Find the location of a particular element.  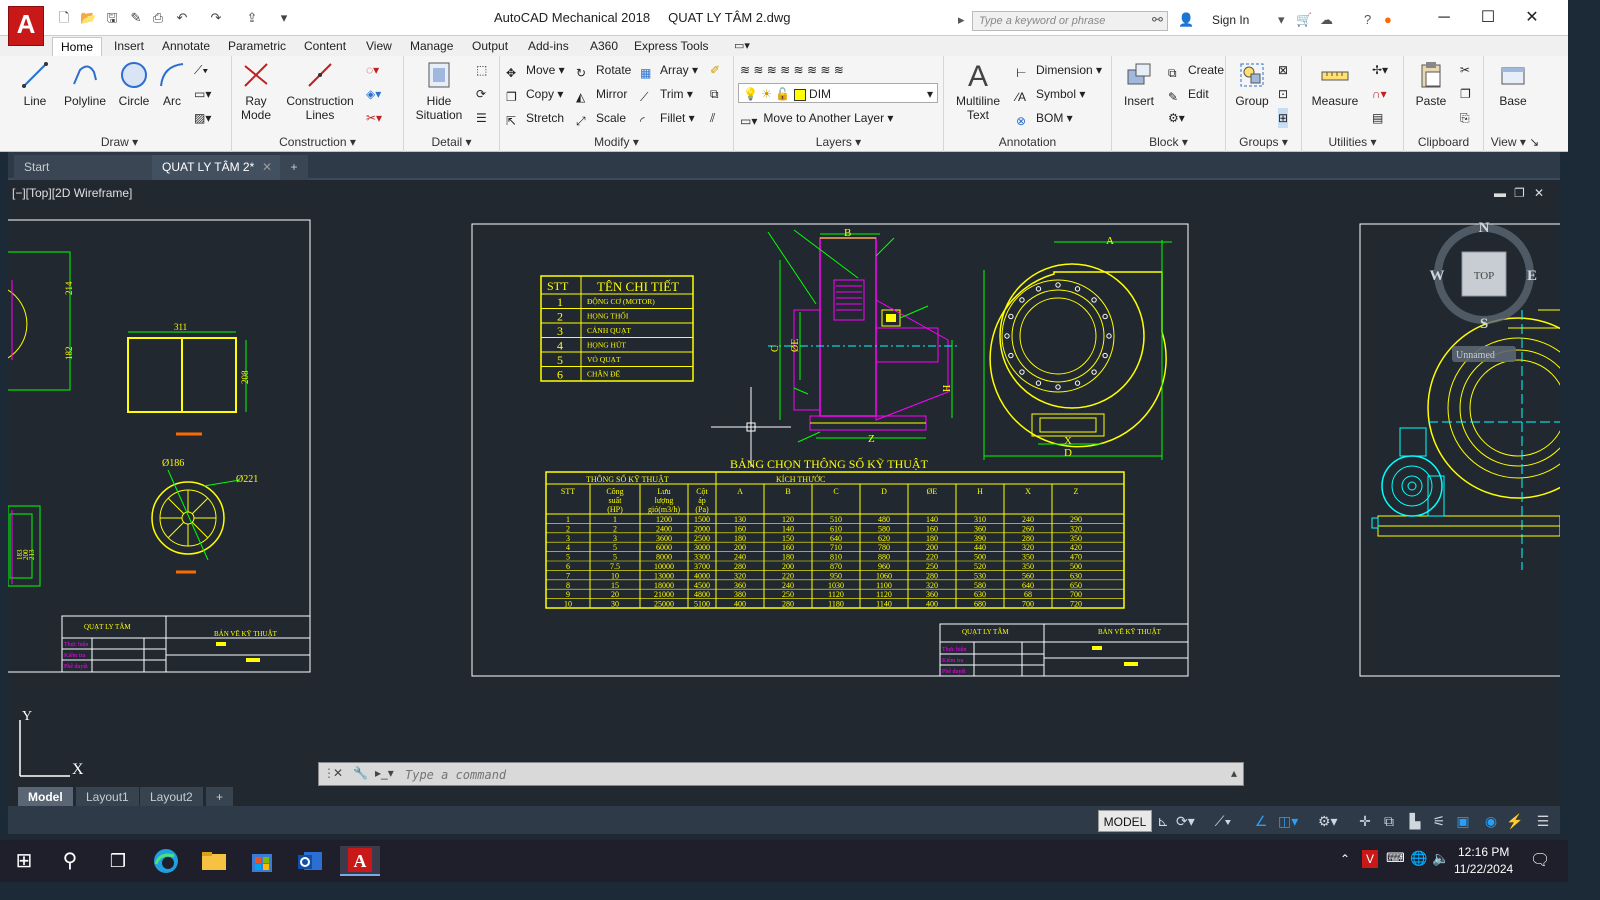

offset-icon: ⫽ is located at coordinates (712, 118).